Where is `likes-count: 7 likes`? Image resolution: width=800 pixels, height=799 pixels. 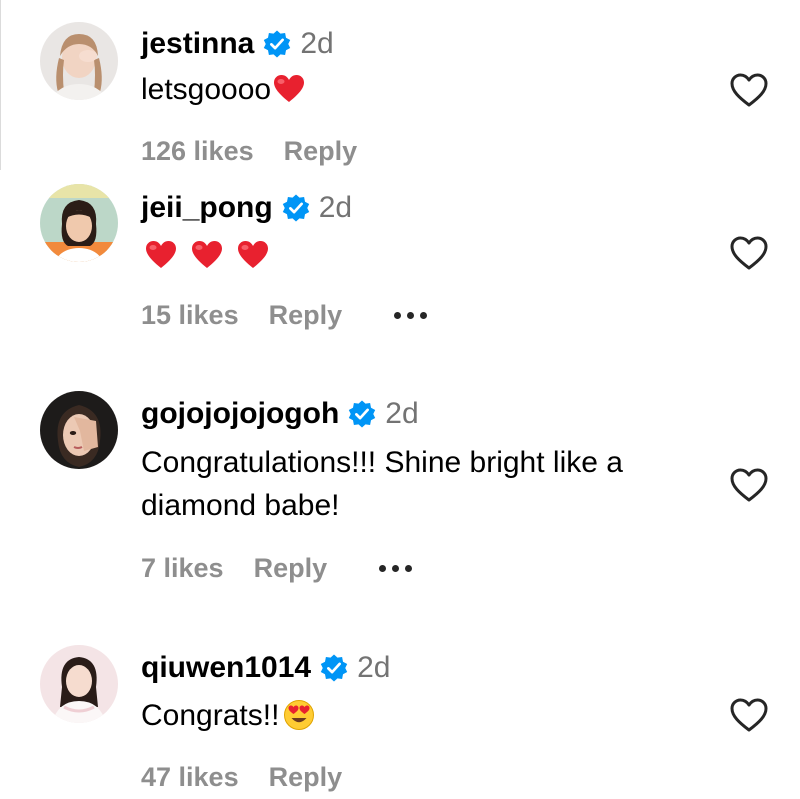 likes-count: 7 likes is located at coordinates (182, 568).